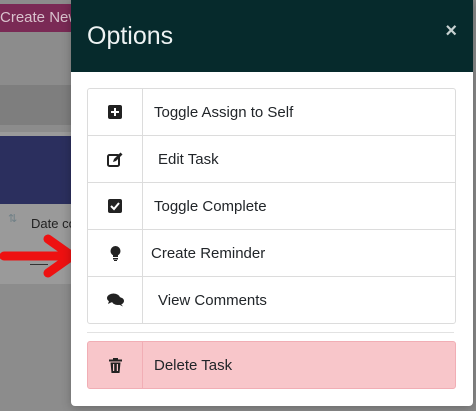  What do you see at coordinates (208, 253) in the screenshot?
I see `option-label: Create Reminder` at bounding box center [208, 253].